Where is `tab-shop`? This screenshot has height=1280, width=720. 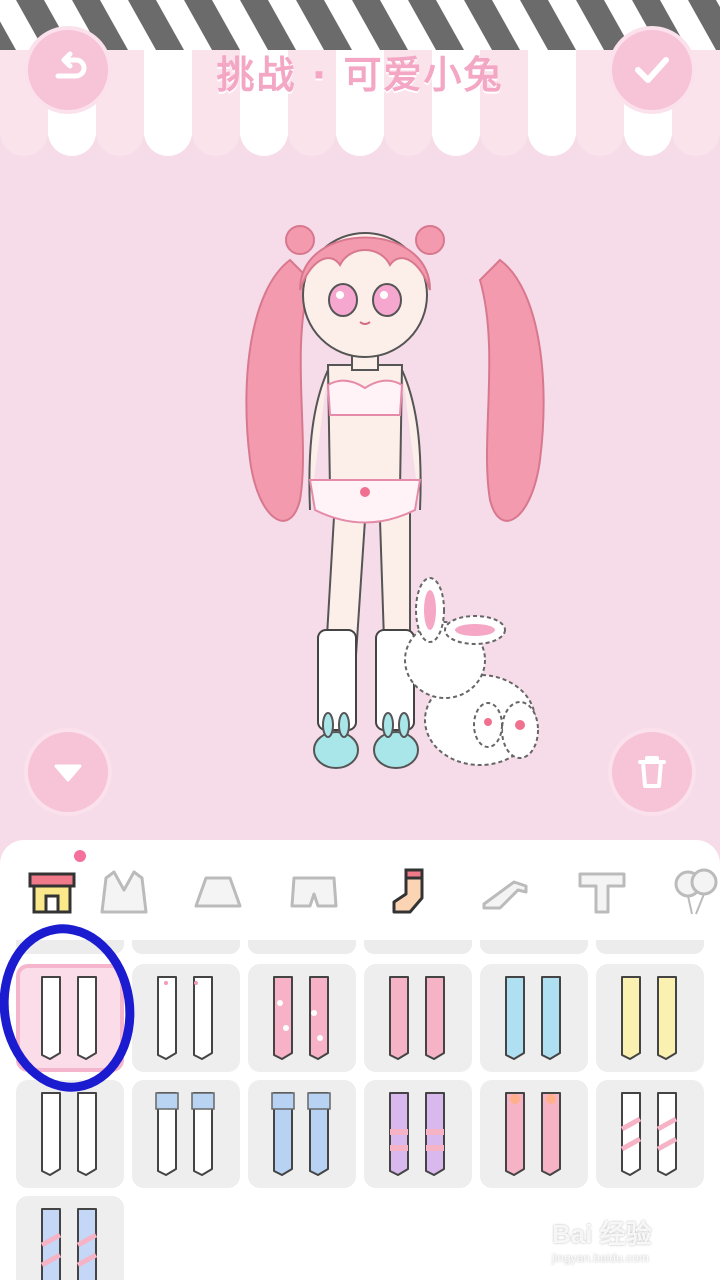 tab-shop is located at coordinates (52, 892).